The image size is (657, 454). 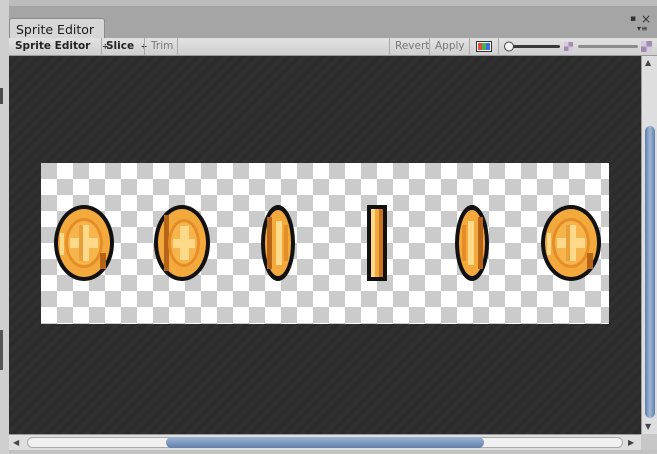 I want to click on scroll-right-icon: ▶, so click(x=631, y=442).